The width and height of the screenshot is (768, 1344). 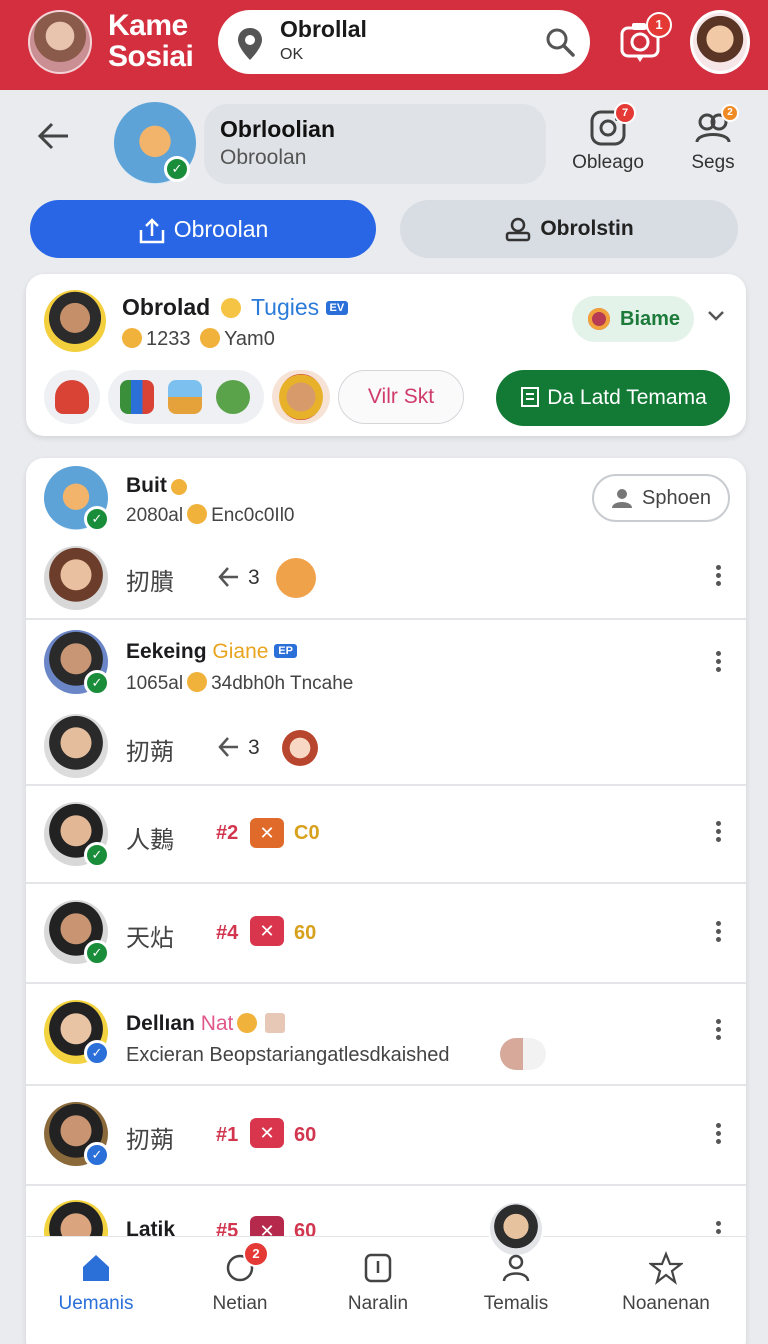 I want to click on chat-subtitle: Obroolan, so click(x=263, y=157).